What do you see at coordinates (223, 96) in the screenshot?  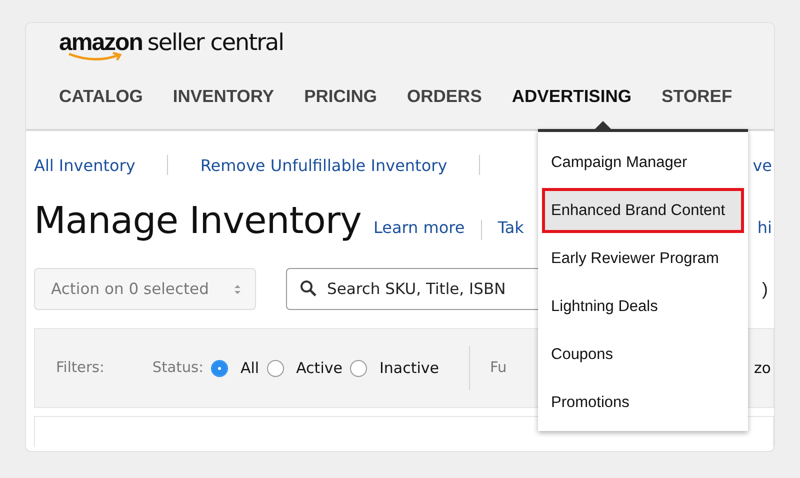 I see `nav-tab: INVENTORY` at bounding box center [223, 96].